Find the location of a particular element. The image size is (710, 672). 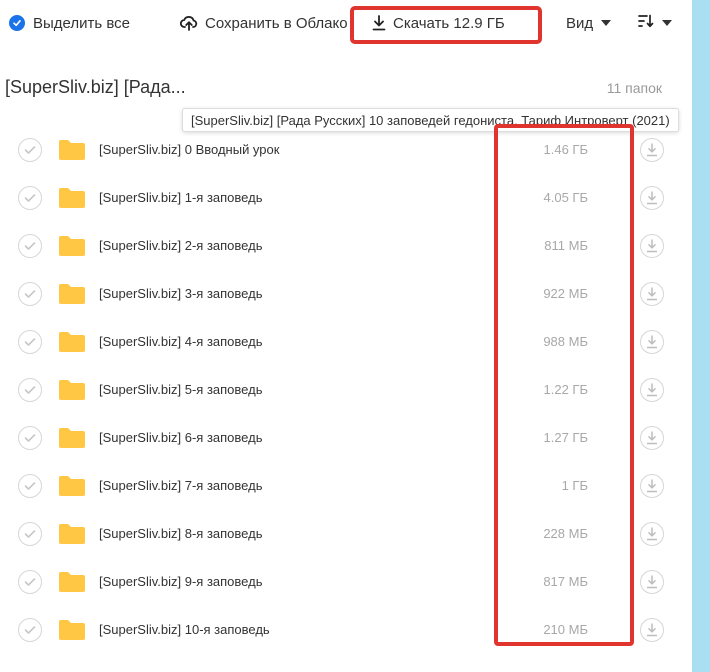

folder-count: 11 папок is located at coordinates (634, 88).